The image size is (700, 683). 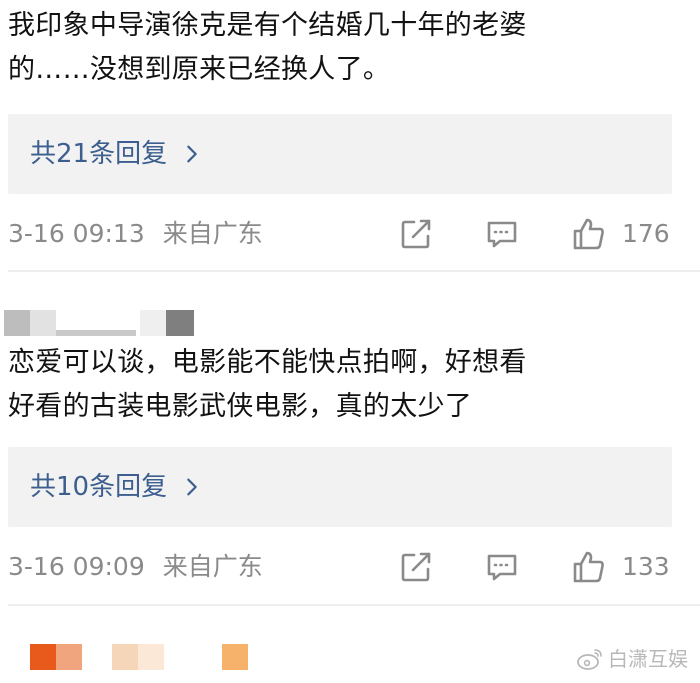 I want to click on comment-2-line-2: 好看的古装电影武侠电影，真的太少了, so click(x=240, y=406).